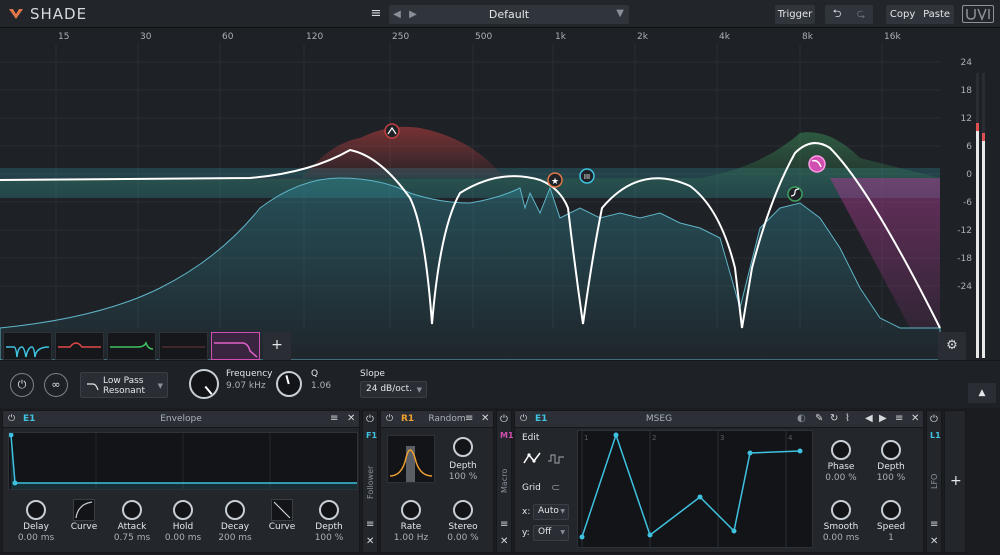 The width and height of the screenshot is (1000, 555). Describe the element at coordinates (883, 418) in the screenshot. I see `next-icon: ▶` at that location.